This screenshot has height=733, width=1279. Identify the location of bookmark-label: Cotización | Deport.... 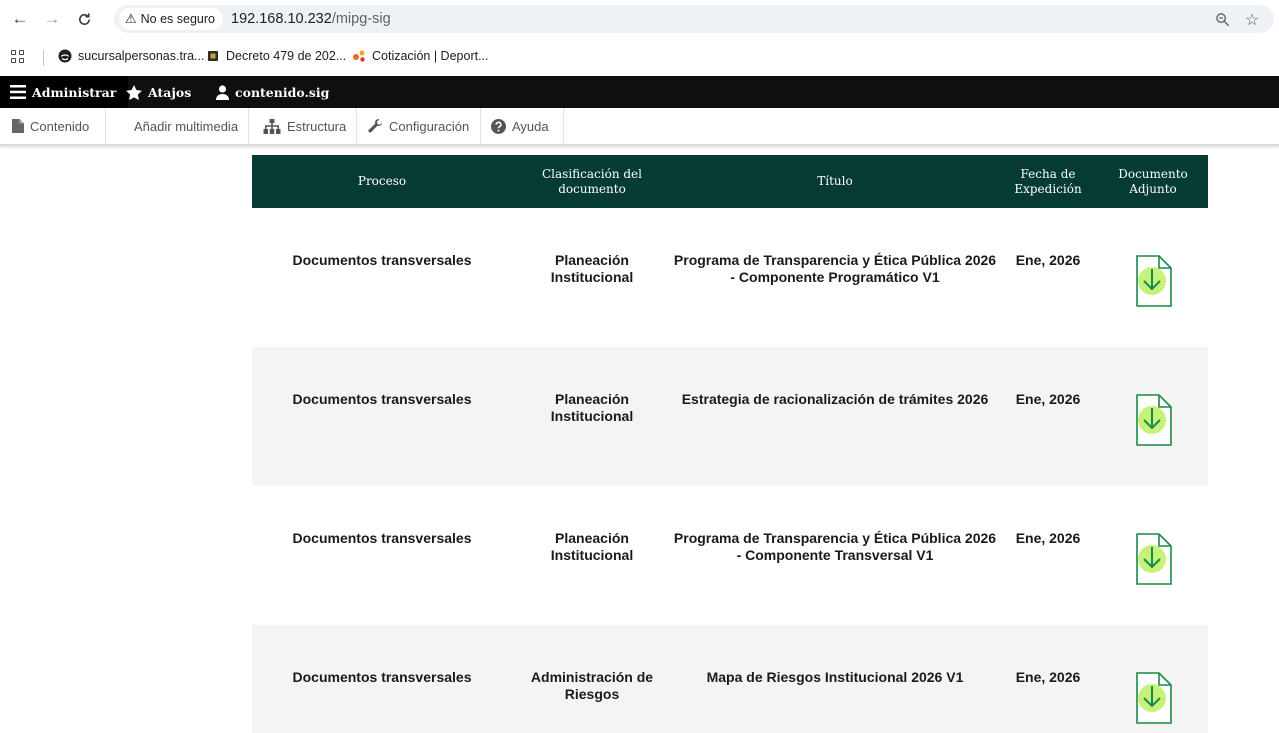
(430, 56).